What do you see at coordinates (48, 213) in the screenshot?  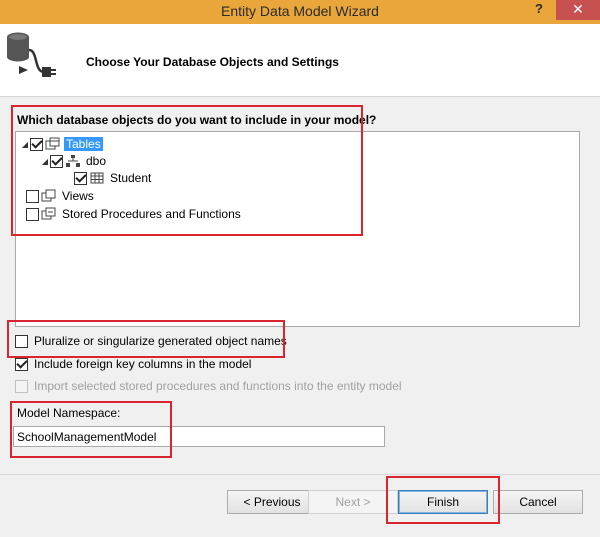 I see `procedures-icon` at bounding box center [48, 213].